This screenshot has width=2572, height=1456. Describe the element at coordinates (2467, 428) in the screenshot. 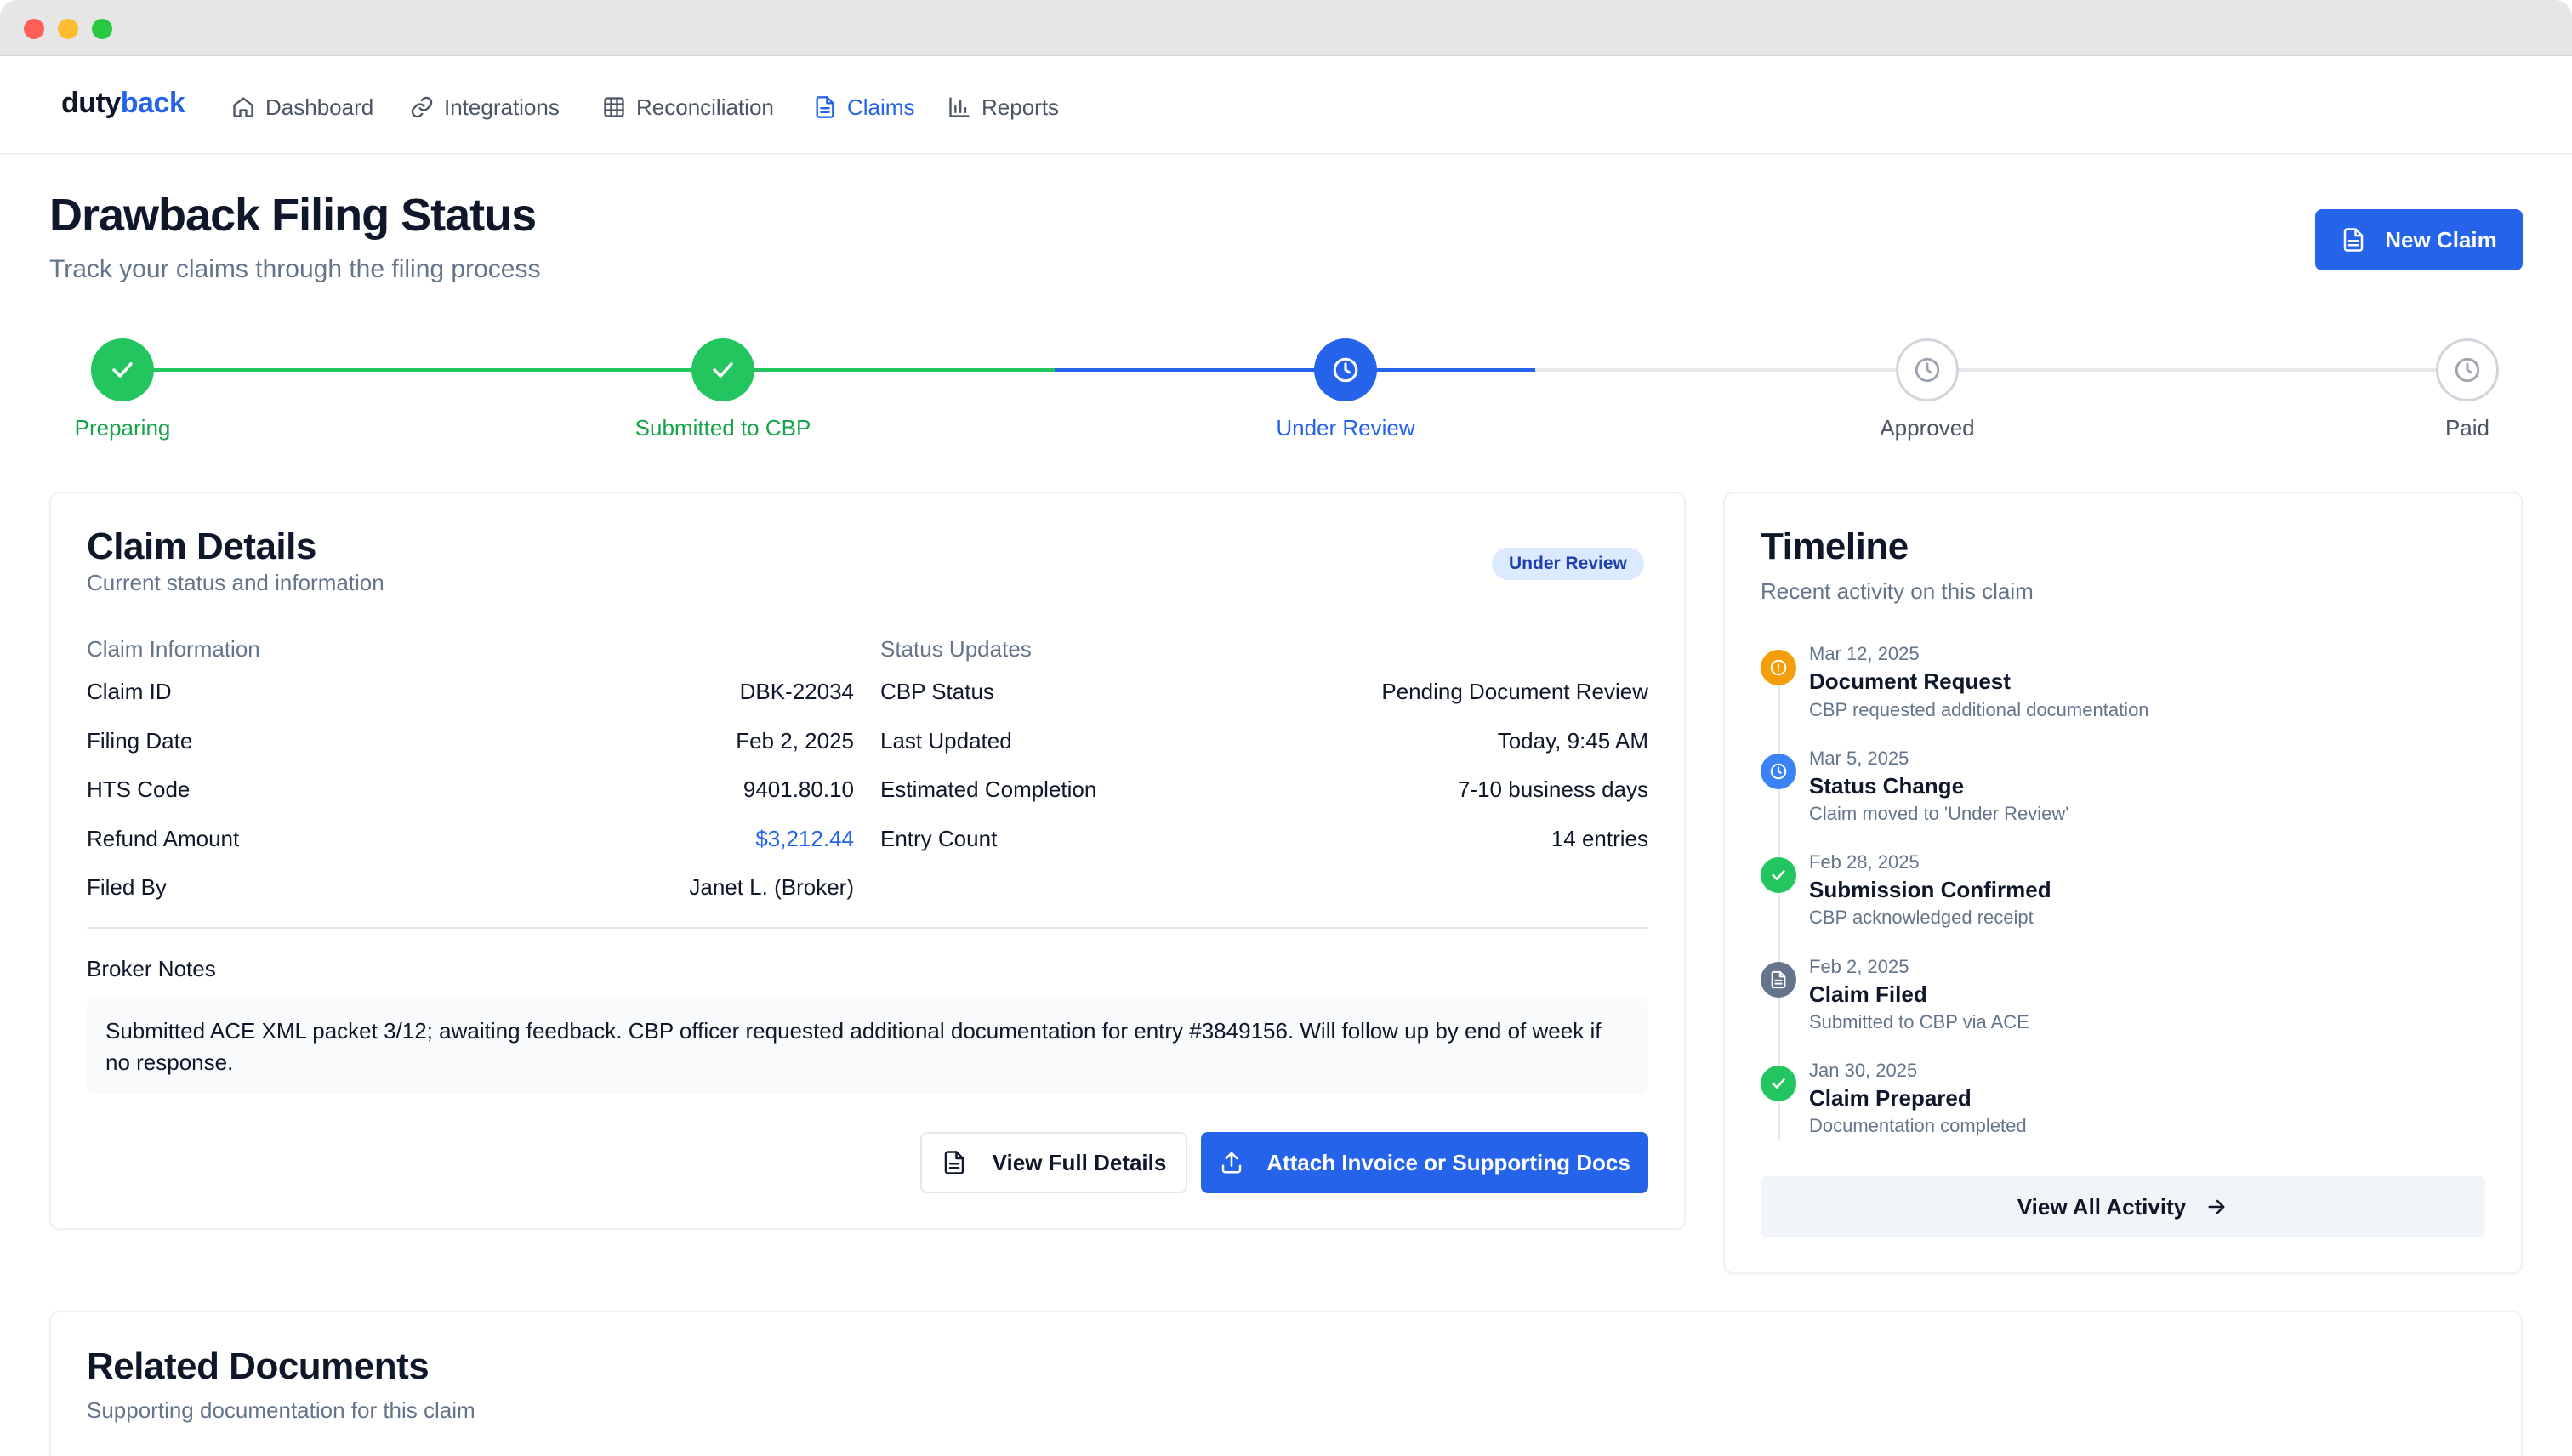

I see `step-label-paid: Paid` at that location.